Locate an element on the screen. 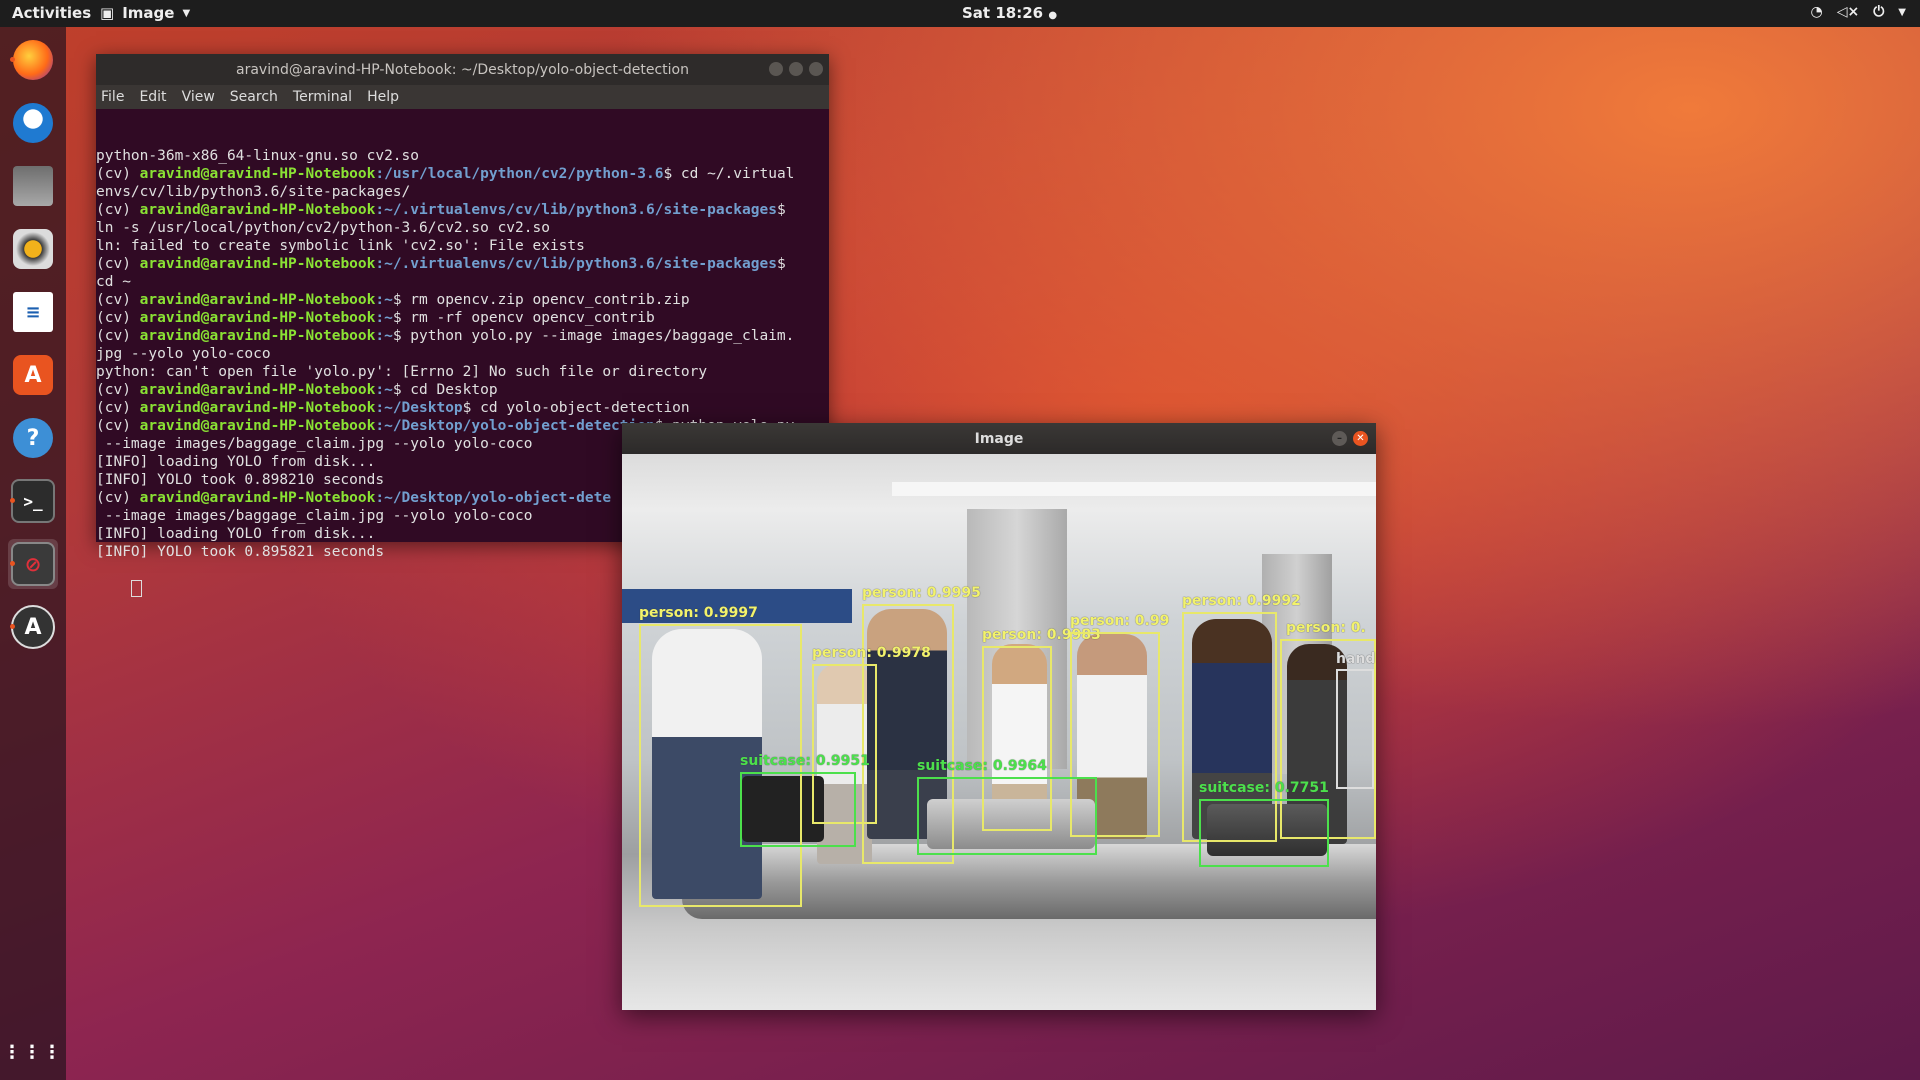  terminal-icon: >_ is located at coordinates (33, 501).